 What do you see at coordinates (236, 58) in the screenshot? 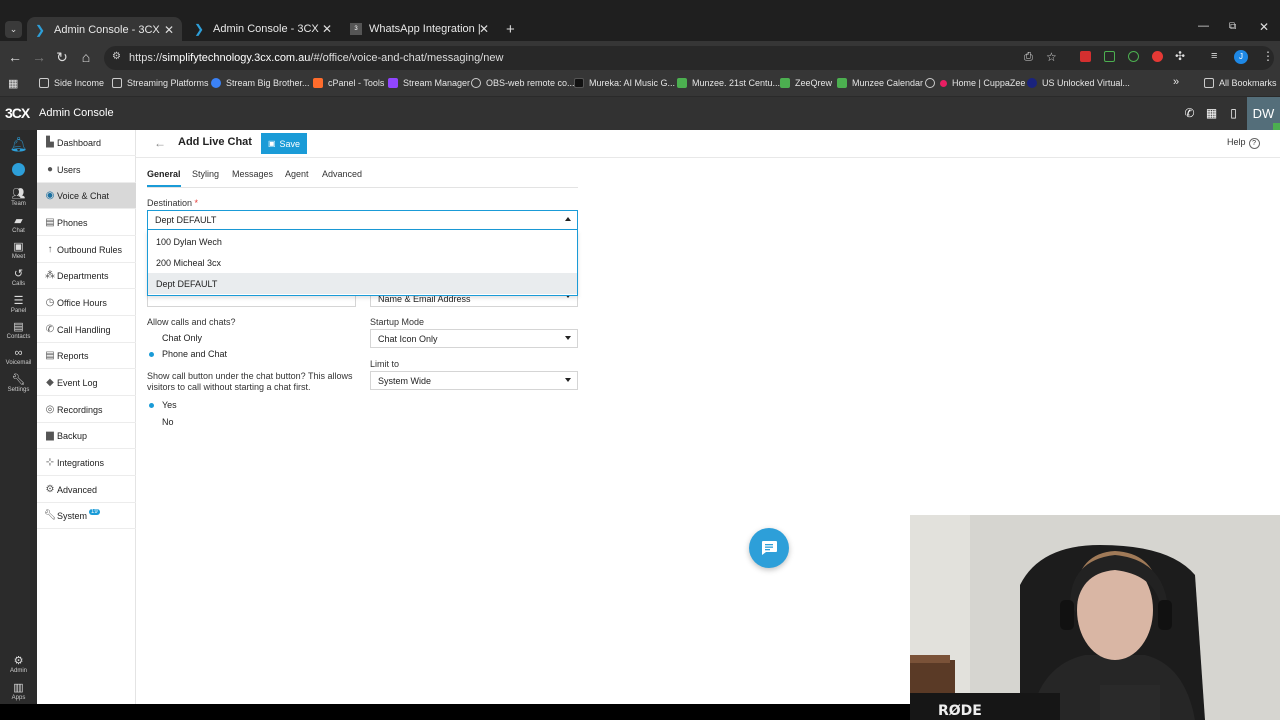
I see `url-host: simplifytechnology.3cx.com.au` at bounding box center [236, 58].